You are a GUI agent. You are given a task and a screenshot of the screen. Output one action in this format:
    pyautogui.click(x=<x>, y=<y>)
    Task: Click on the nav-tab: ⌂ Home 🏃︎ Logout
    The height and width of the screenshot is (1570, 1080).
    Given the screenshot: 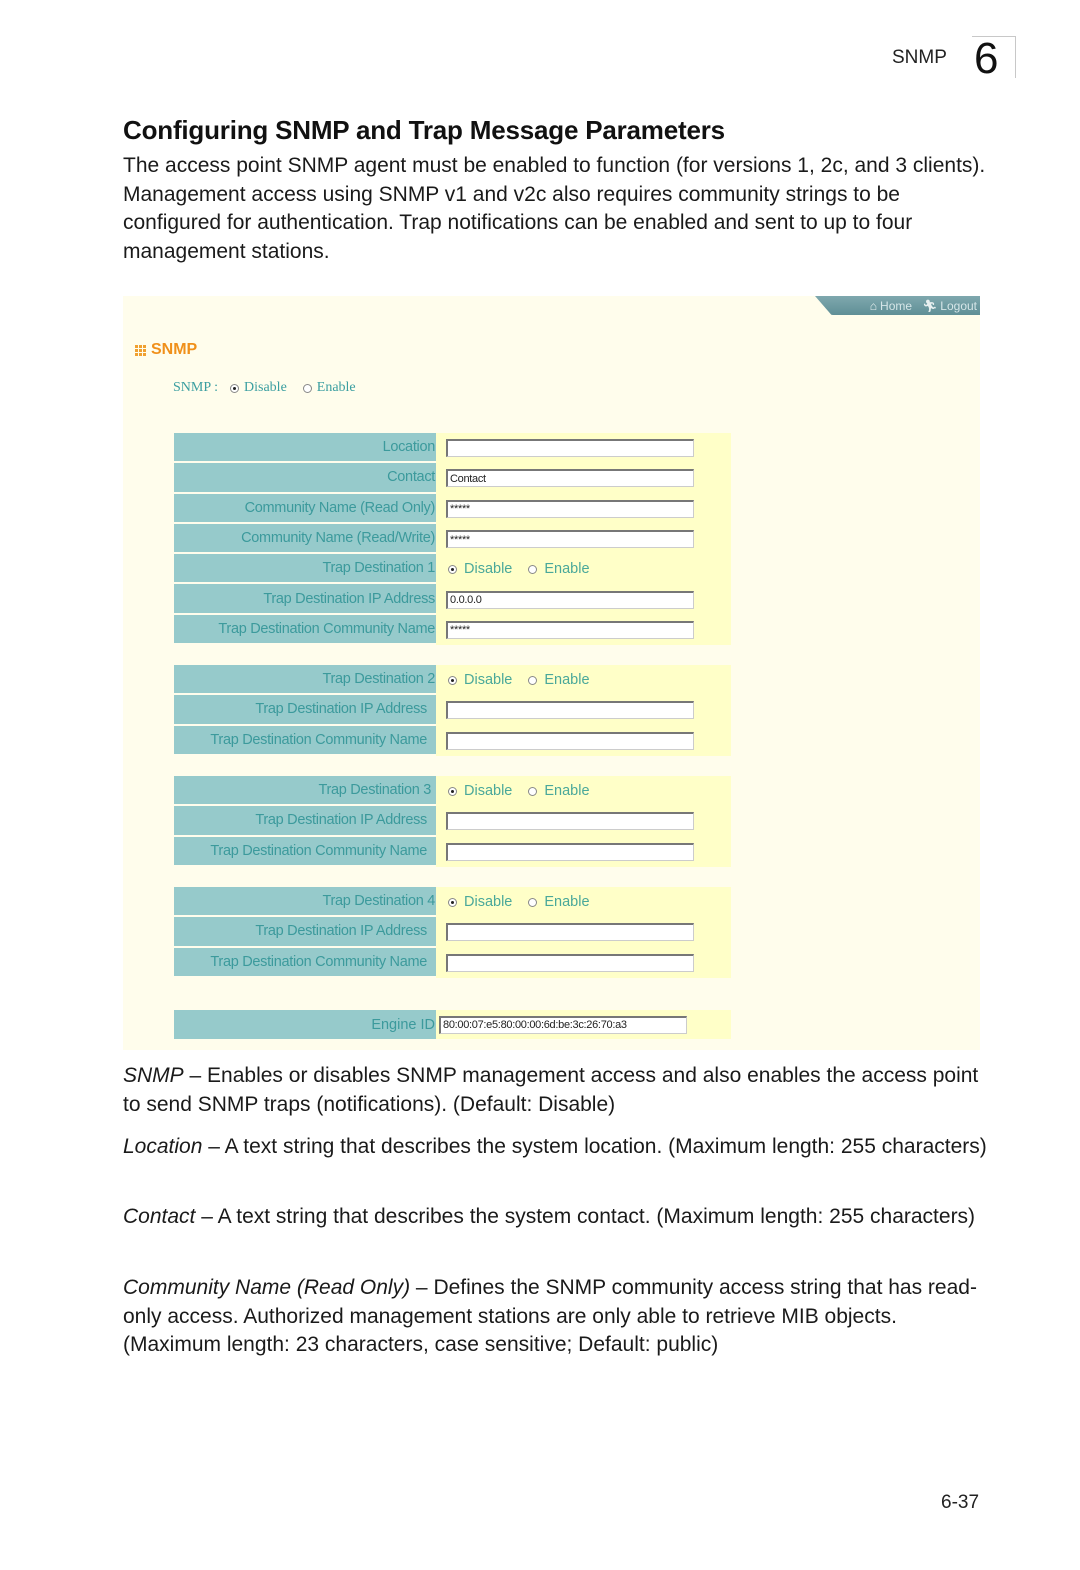 What is the action you would take?
    pyautogui.click(x=897, y=305)
    